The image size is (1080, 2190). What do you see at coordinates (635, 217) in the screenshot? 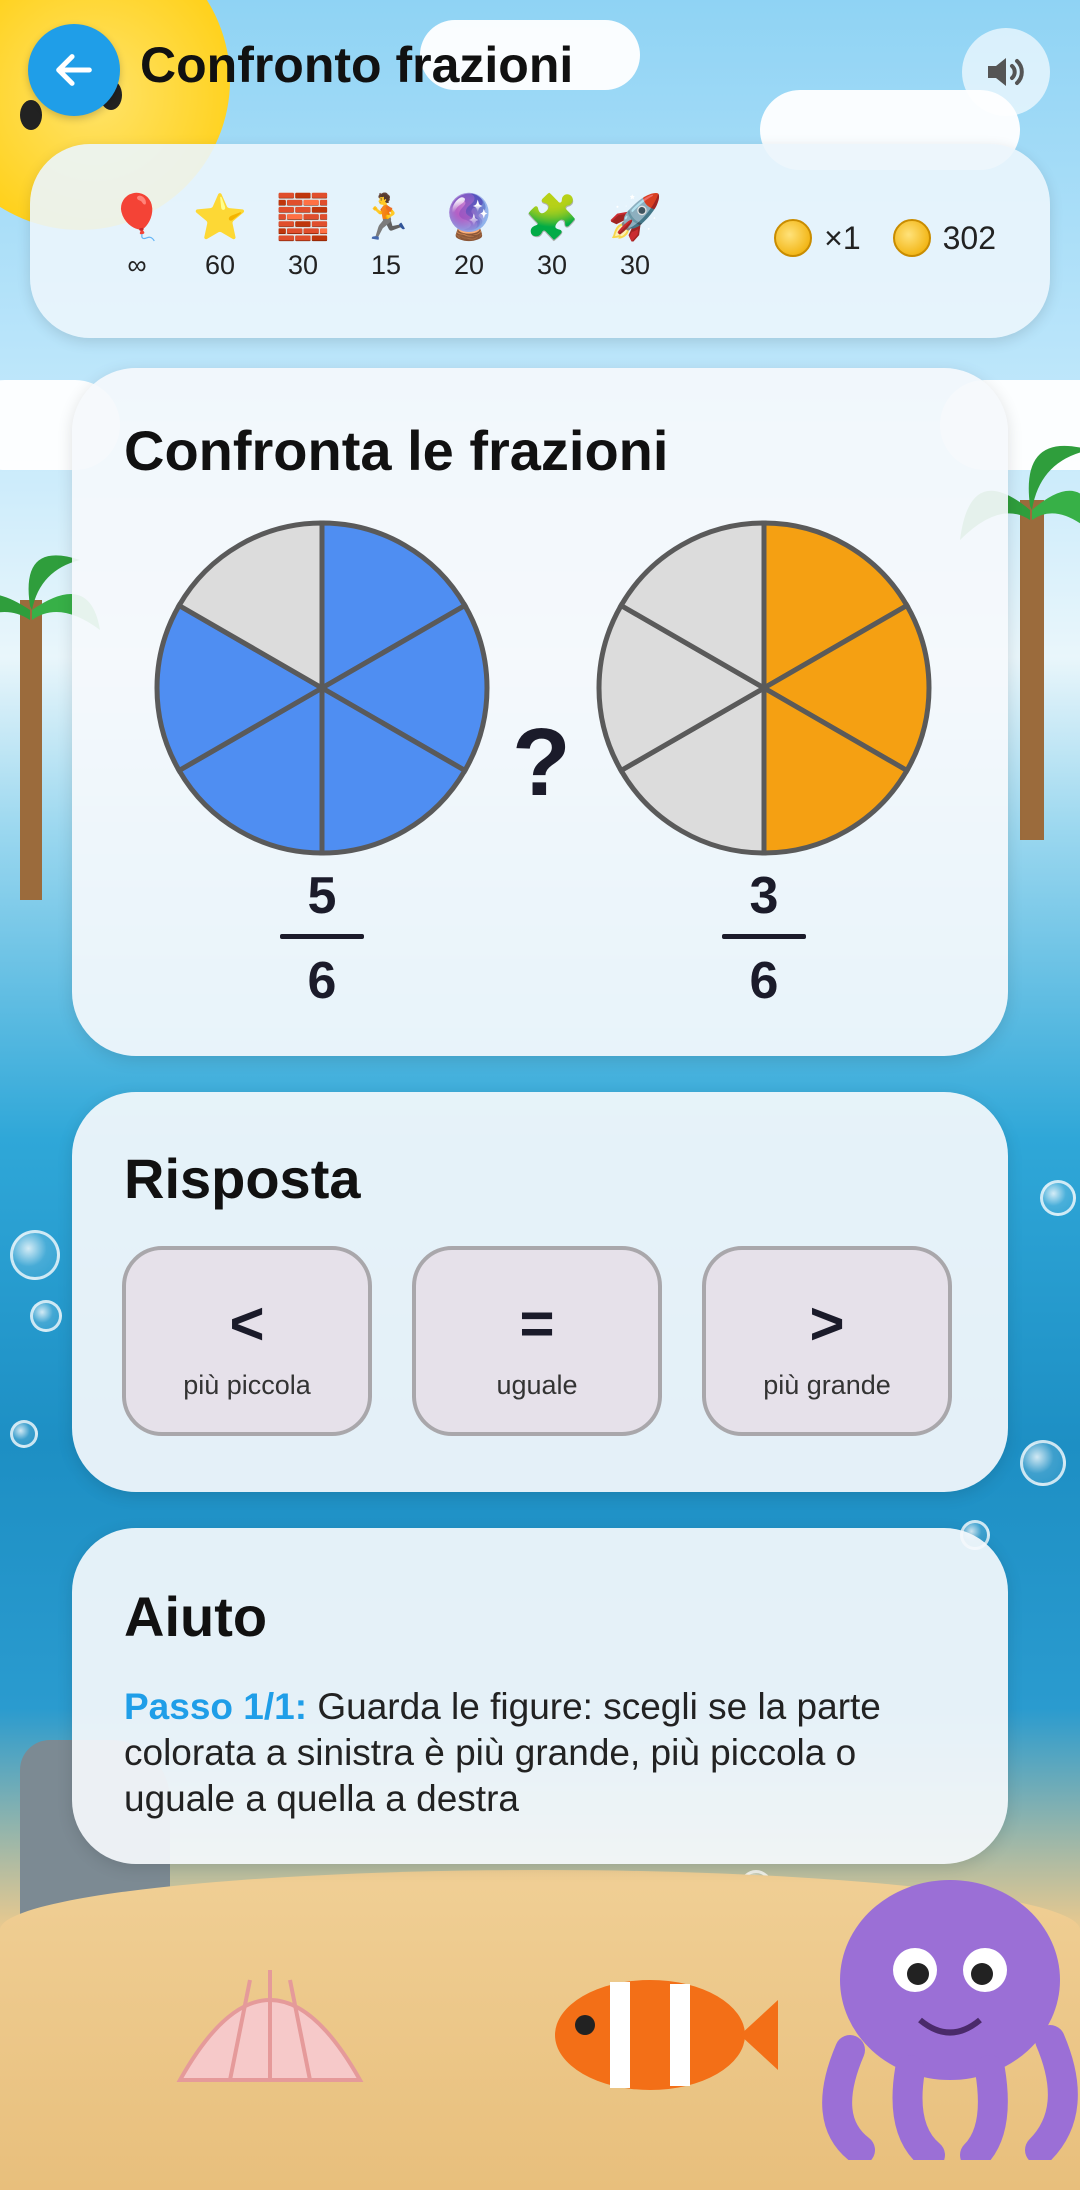
I see `rocket-icon: 🚀` at bounding box center [635, 217].